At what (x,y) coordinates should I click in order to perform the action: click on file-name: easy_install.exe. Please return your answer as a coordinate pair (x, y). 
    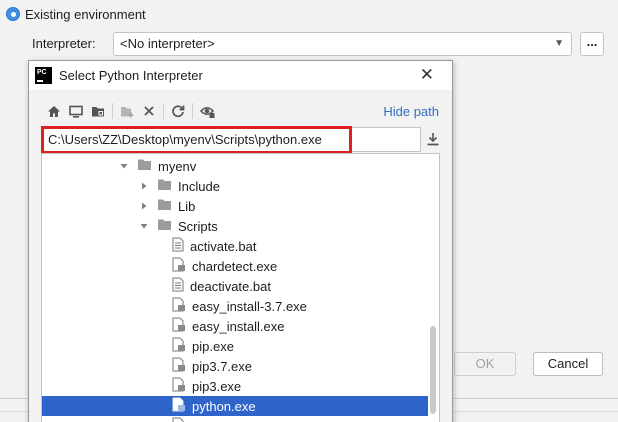
    Looking at the image, I should click on (238, 326).